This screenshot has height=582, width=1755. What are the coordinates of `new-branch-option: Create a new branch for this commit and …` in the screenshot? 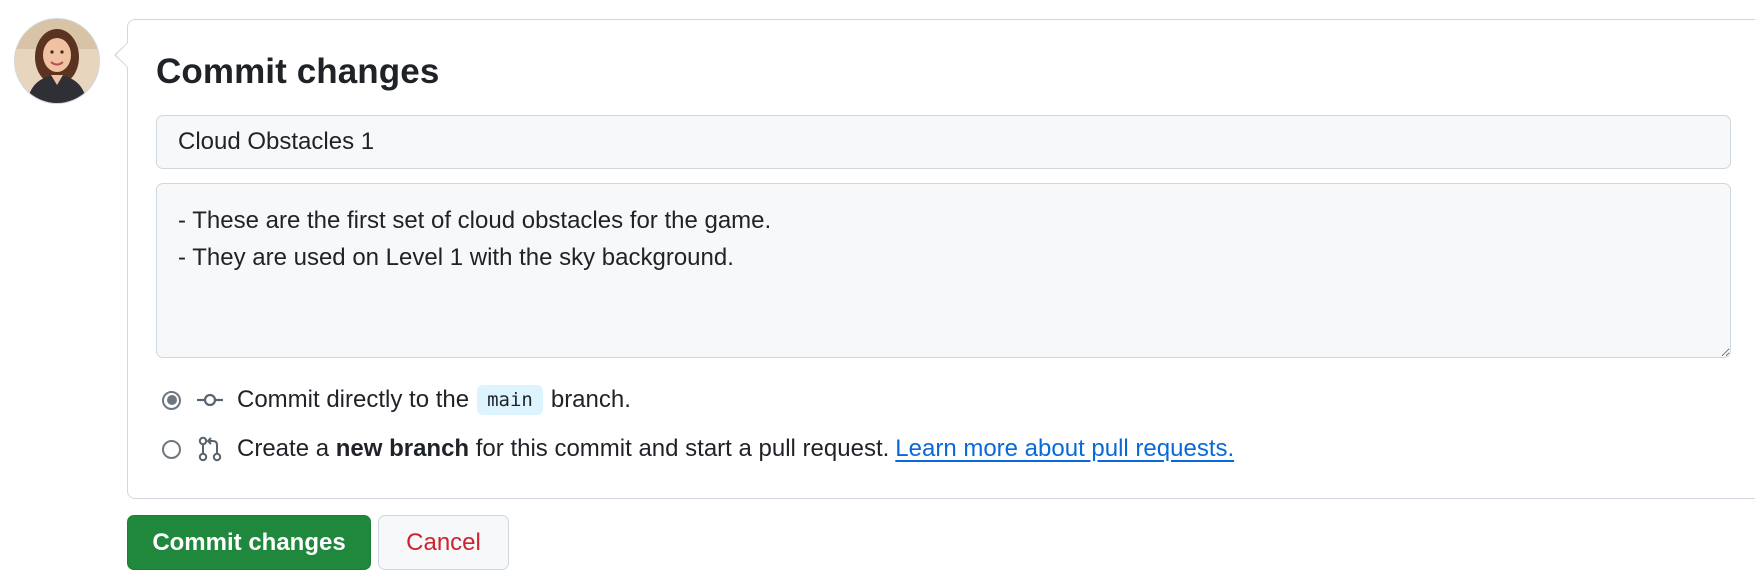 It's located at (698, 449).